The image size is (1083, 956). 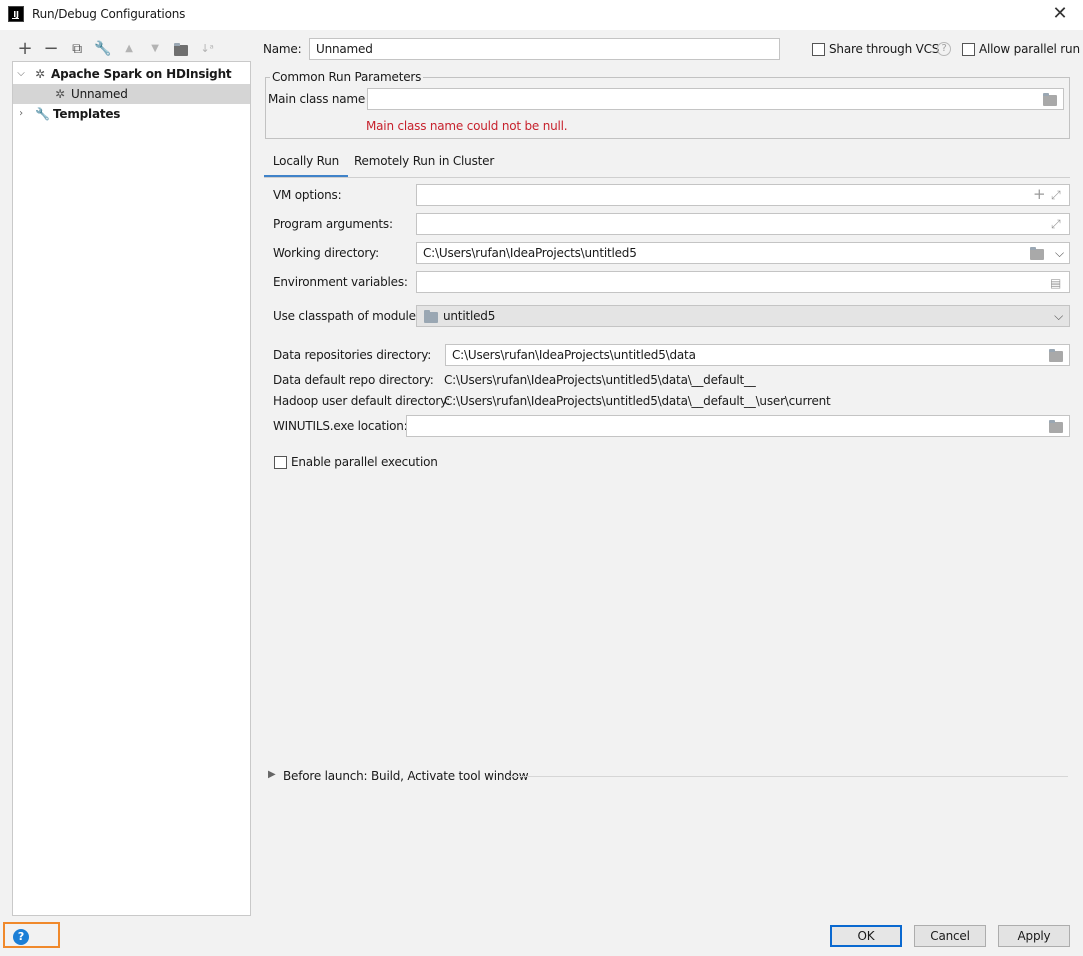 What do you see at coordinates (968, 49) in the screenshot?
I see `allow-parallel-checkbox` at bounding box center [968, 49].